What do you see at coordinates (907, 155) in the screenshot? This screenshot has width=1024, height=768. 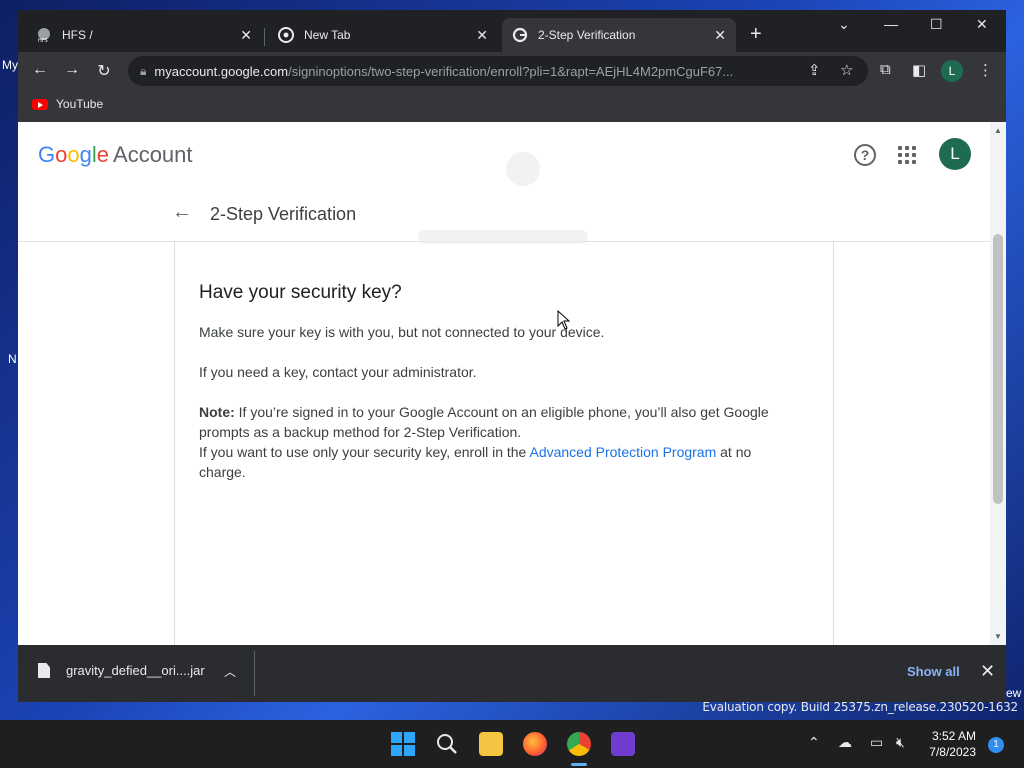 I see `google-apps-icon` at bounding box center [907, 155].